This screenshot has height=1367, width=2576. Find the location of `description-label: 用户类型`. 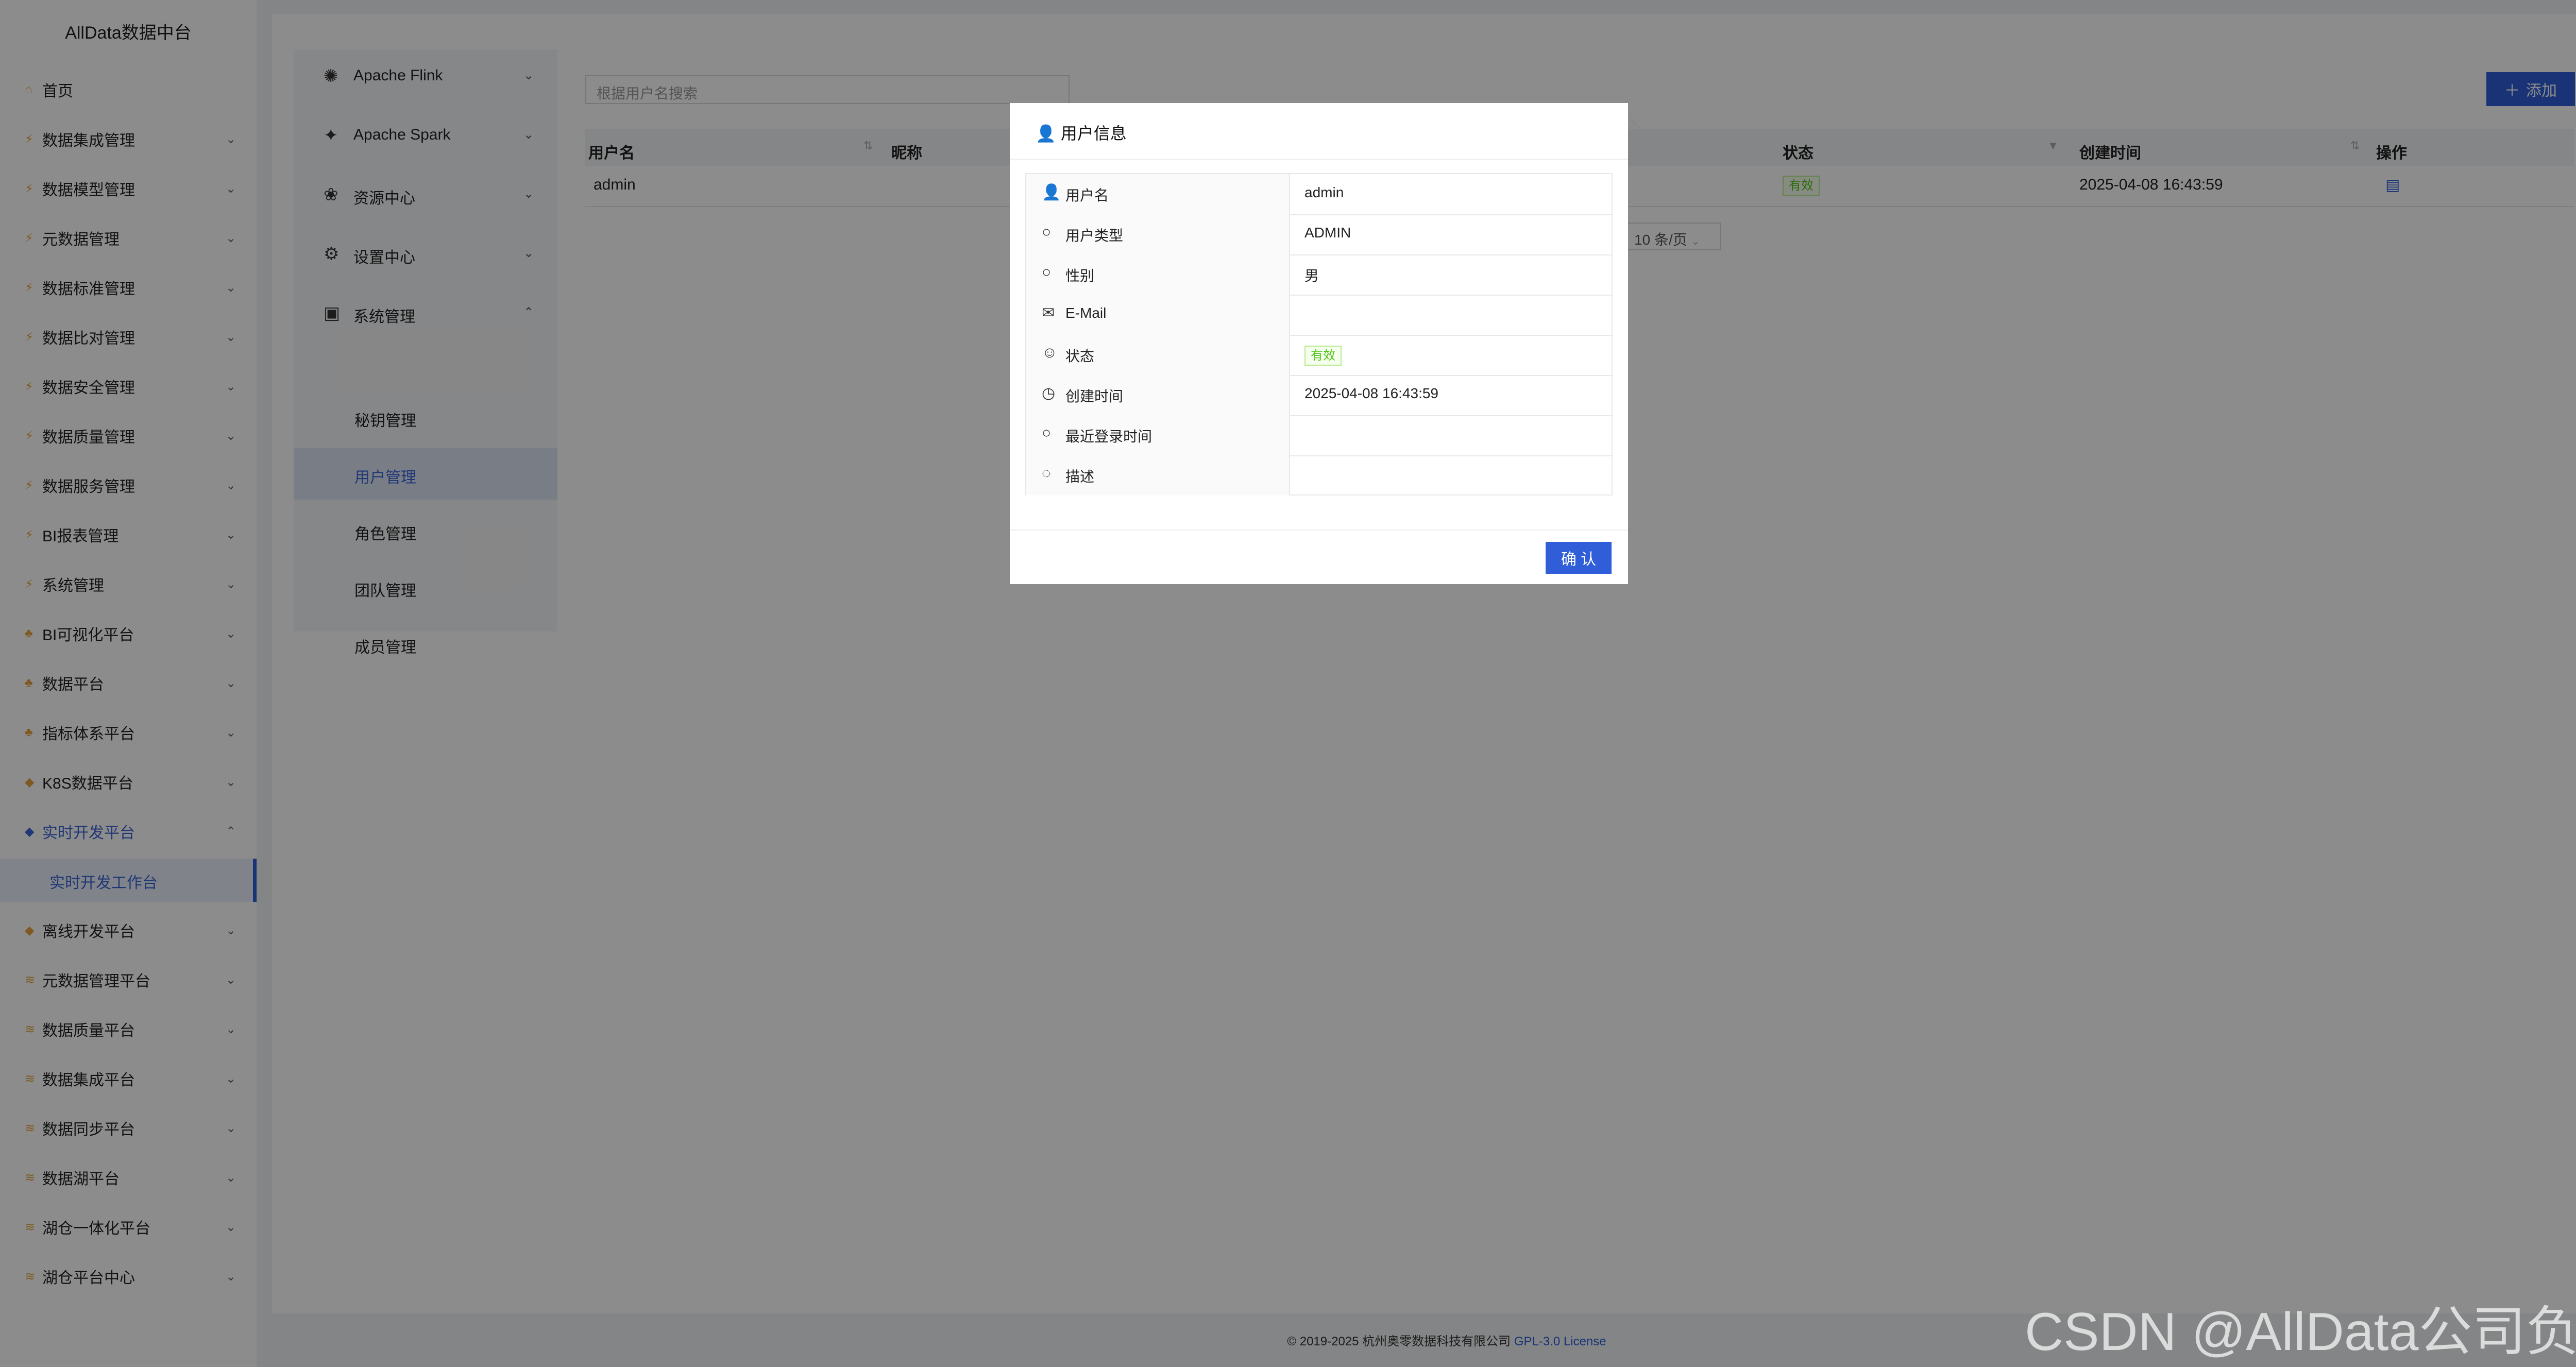

description-label: 用户类型 is located at coordinates (1094, 236).